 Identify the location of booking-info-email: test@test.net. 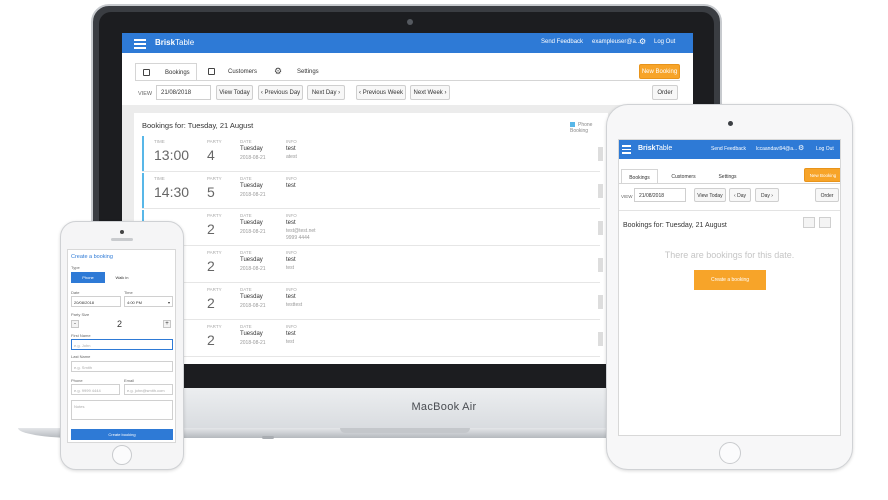
(301, 231).